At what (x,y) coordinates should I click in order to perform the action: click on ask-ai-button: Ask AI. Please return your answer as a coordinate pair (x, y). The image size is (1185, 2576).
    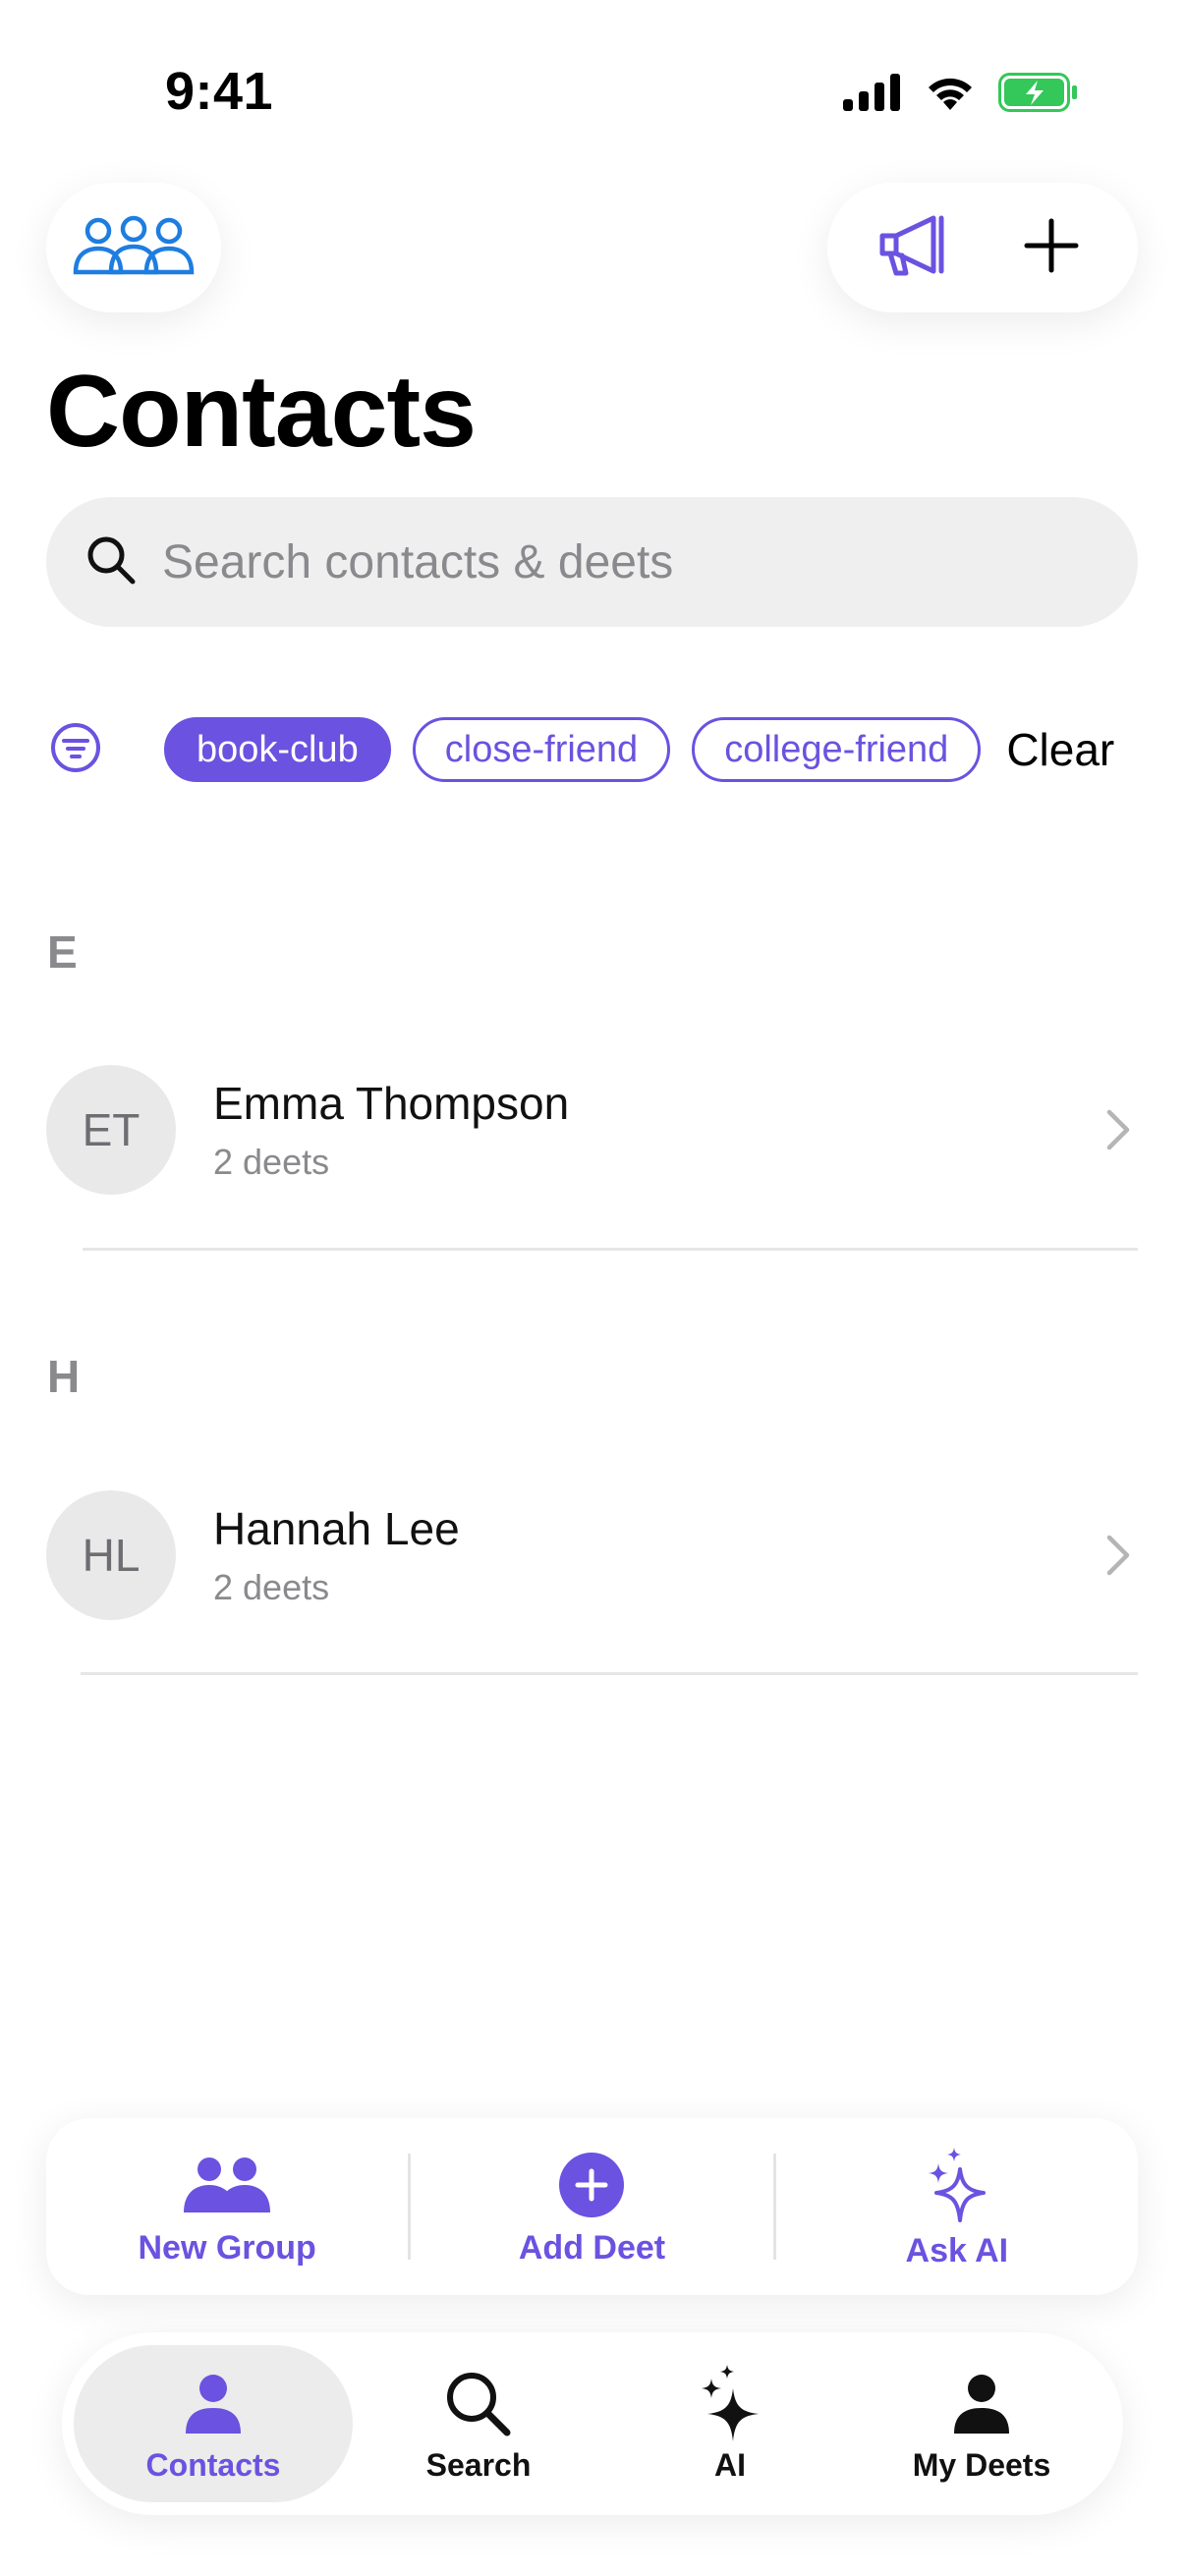
    Looking at the image, I should click on (957, 2206).